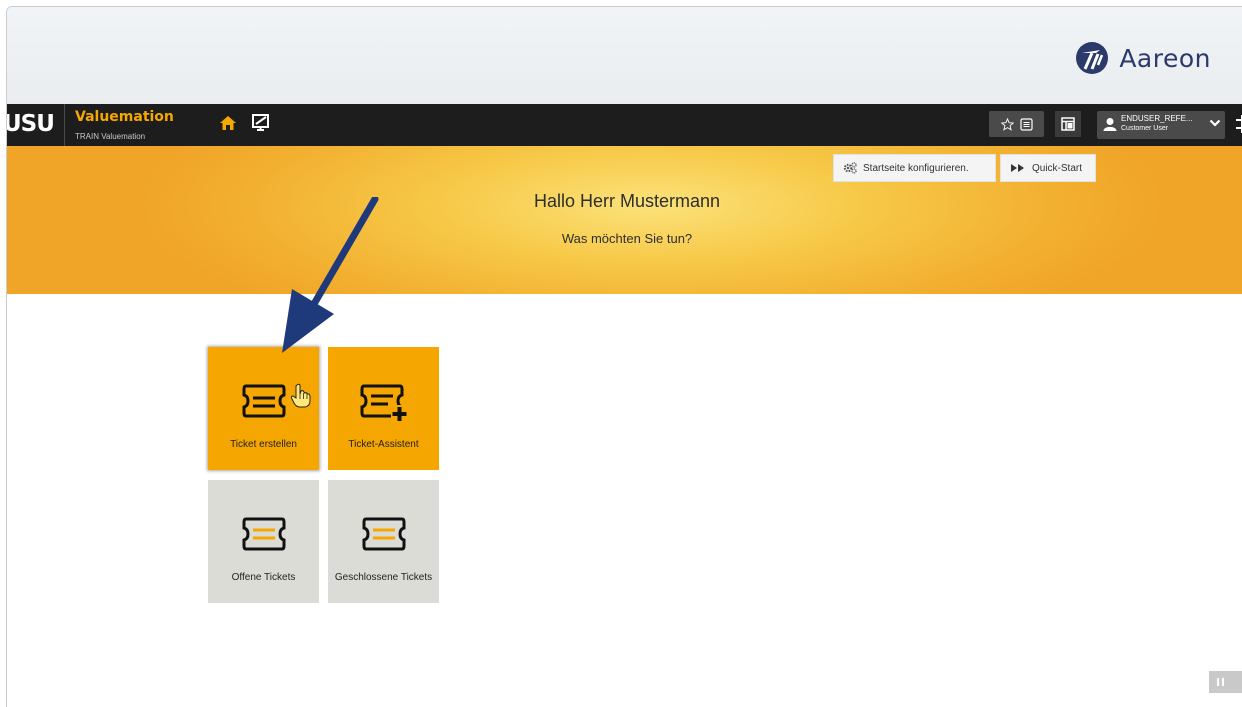 This screenshot has width=1242, height=707. Describe the element at coordinates (300, 395) in the screenshot. I see `hand-cursor-icon` at that location.